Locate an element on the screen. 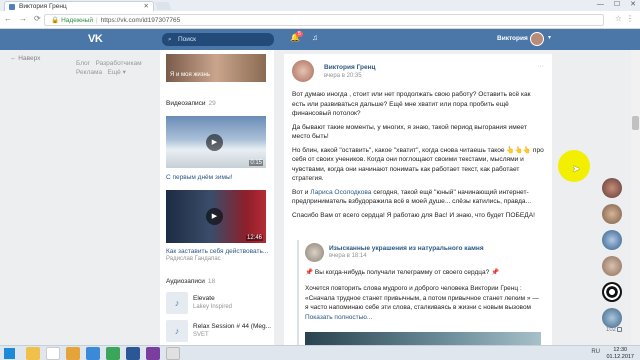 The image size is (640, 360). tab-title: Виктория Гренц is located at coordinates (43, 6).